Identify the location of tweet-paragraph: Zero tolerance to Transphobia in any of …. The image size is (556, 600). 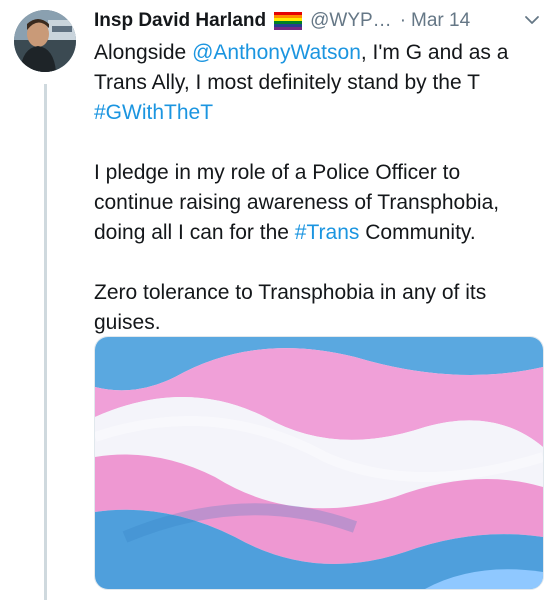
(314, 308).